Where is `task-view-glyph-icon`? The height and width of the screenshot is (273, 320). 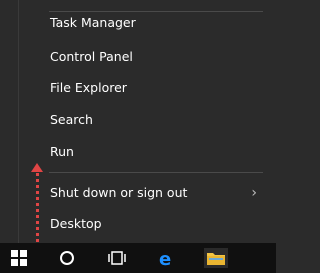 task-view-glyph-icon is located at coordinates (117, 258).